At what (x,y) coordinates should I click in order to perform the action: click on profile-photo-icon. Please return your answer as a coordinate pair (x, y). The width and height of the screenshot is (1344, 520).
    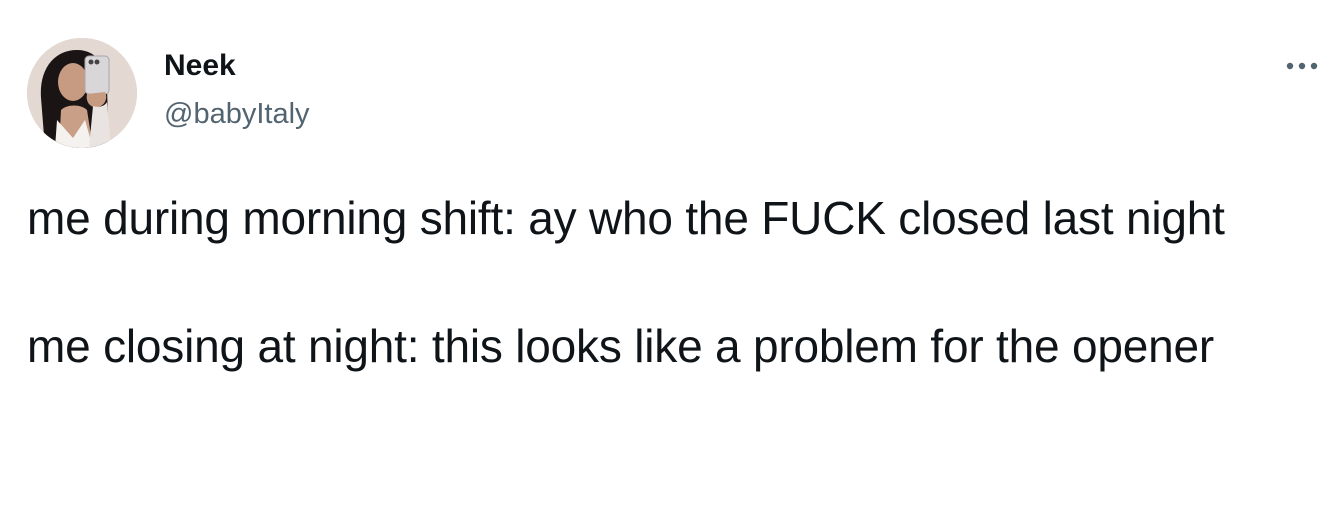
    Looking at the image, I should click on (82, 93).